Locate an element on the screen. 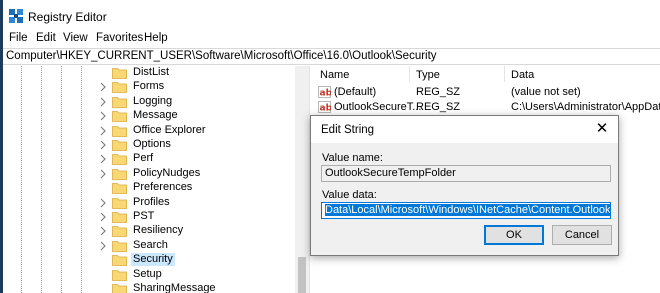 This screenshot has height=293, width=660. column-header-type: Type is located at coordinates (428, 75).